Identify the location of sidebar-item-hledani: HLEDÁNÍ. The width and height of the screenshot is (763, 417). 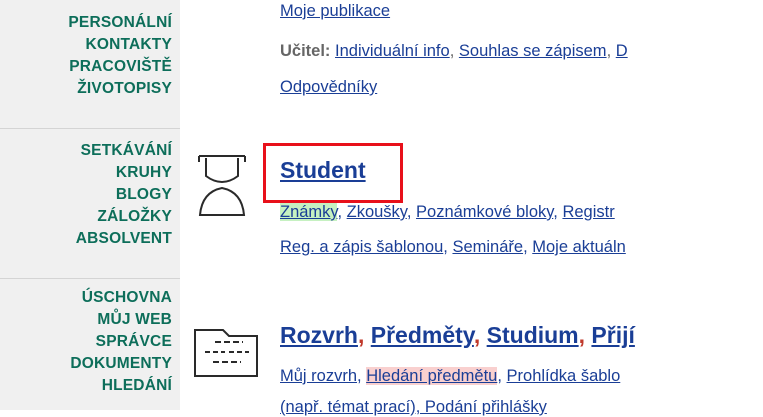
(121, 386).